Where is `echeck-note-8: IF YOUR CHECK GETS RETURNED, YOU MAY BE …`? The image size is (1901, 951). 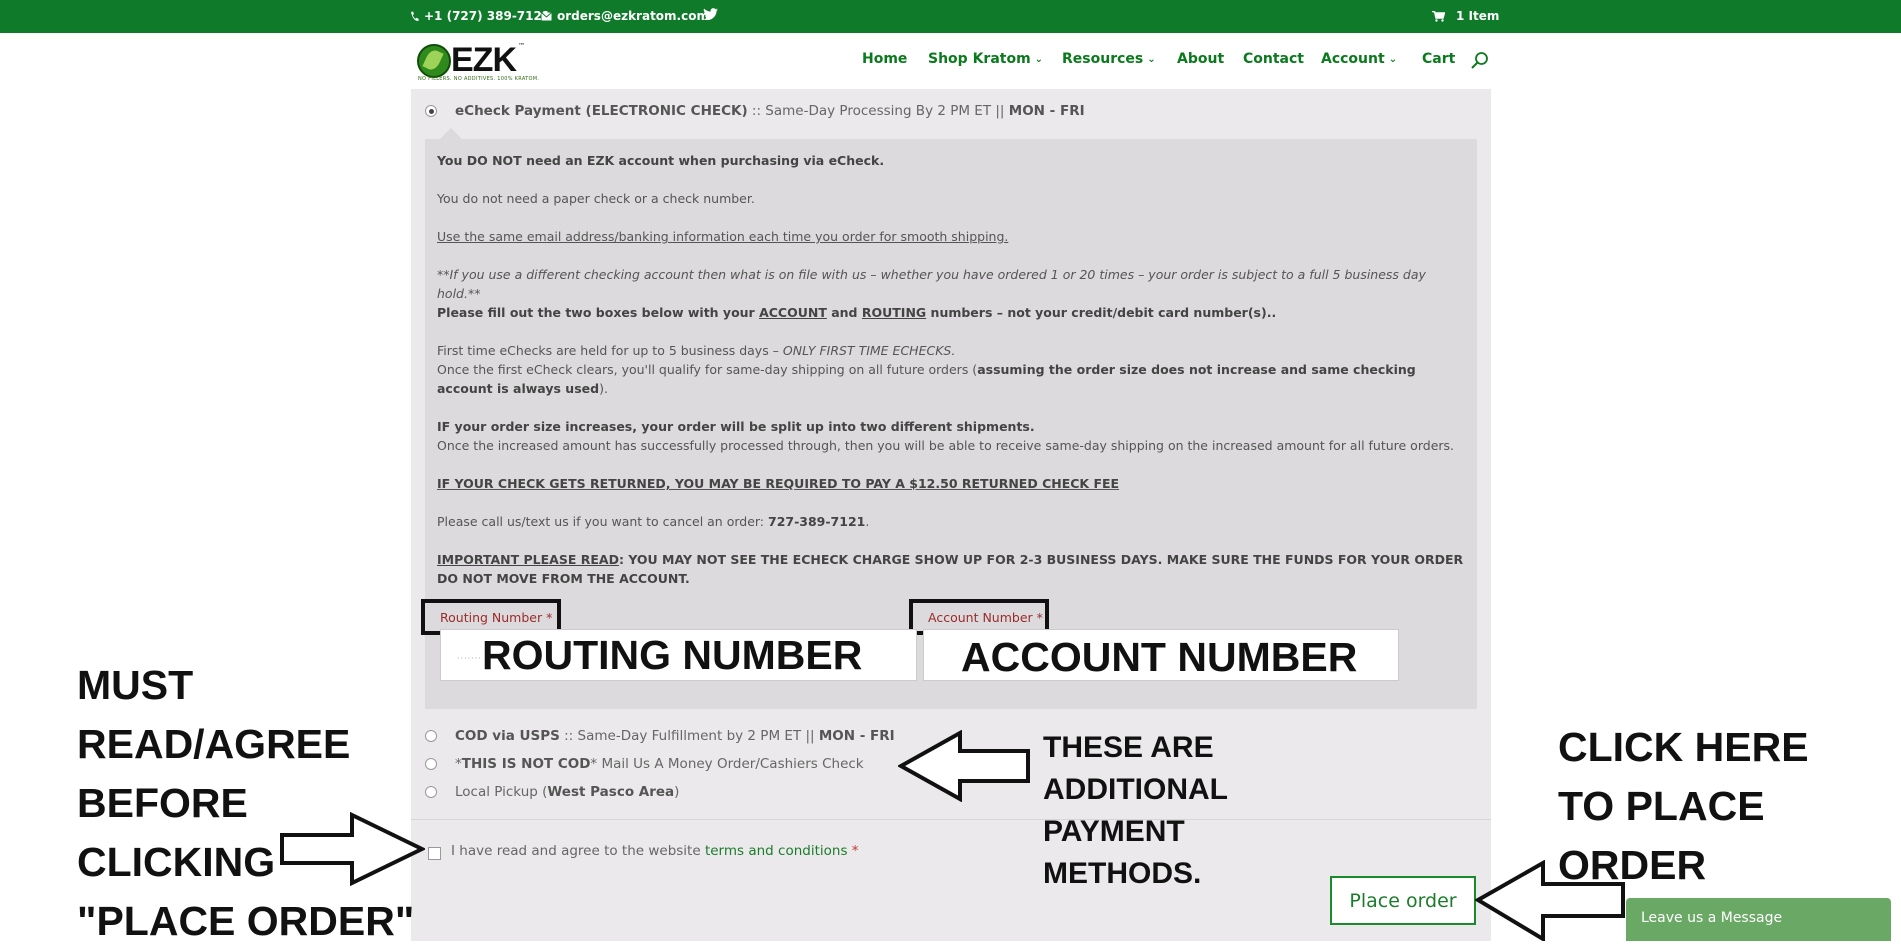 echeck-note-8: IF YOUR CHECK GETS RETURNED, YOU MAY BE … is located at coordinates (778, 483).